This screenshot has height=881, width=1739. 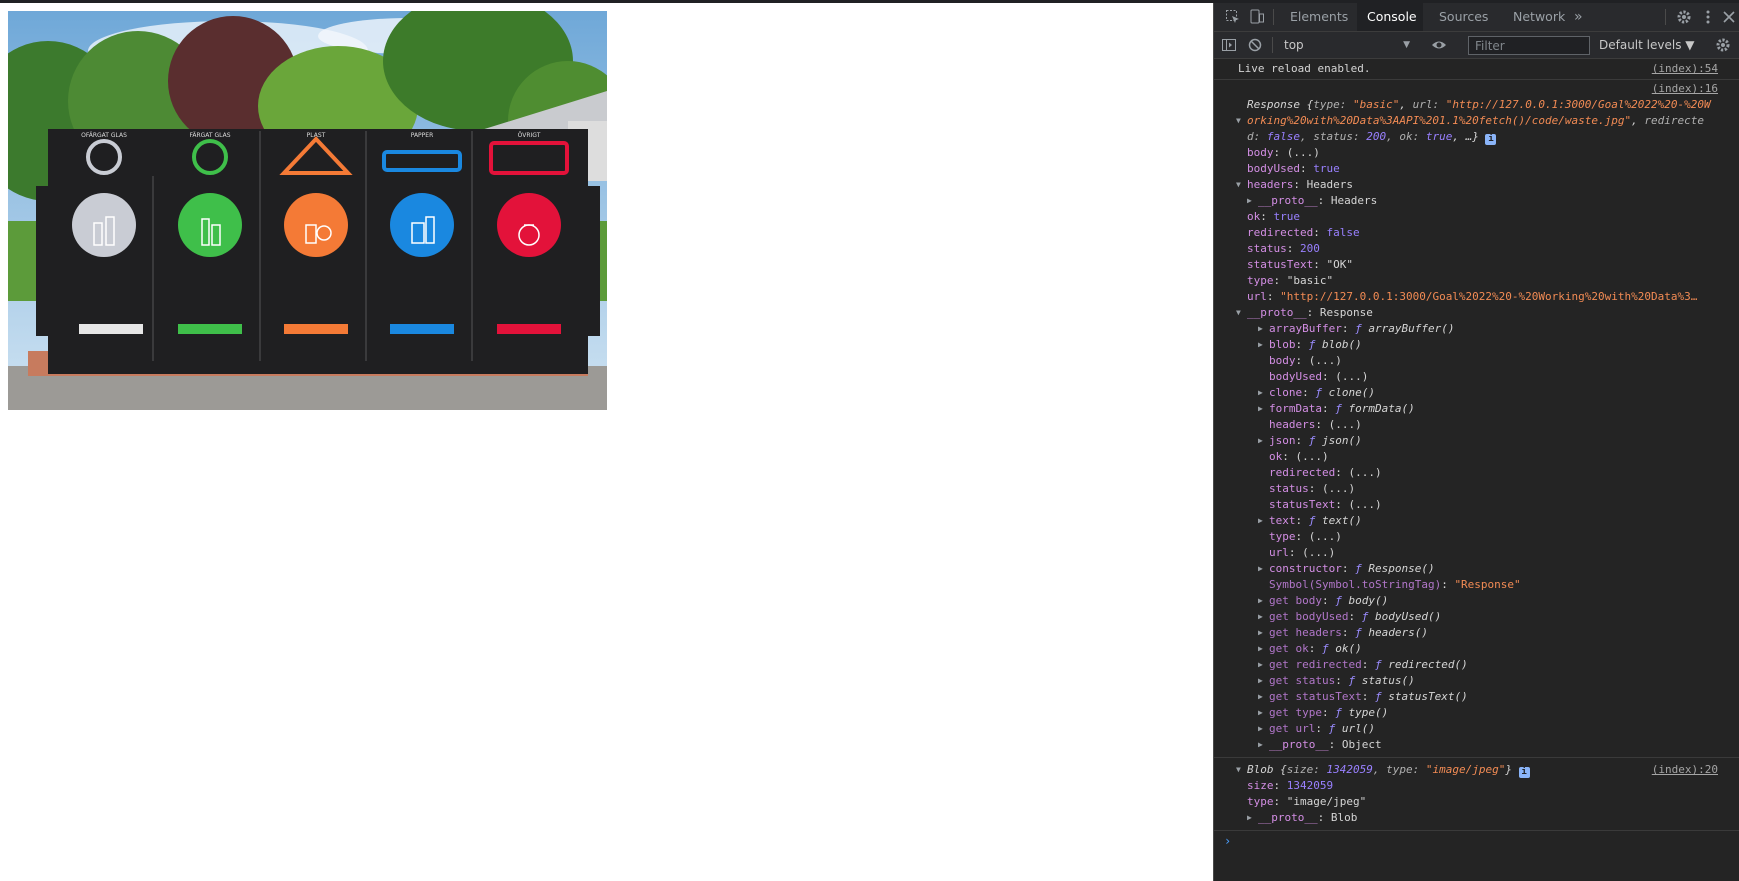 What do you see at coordinates (1476, 329) in the screenshot?
I see `proto-member-row: ▶ arrayBuffer: ƒ arrayBuffer()` at bounding box center [1476, 329].